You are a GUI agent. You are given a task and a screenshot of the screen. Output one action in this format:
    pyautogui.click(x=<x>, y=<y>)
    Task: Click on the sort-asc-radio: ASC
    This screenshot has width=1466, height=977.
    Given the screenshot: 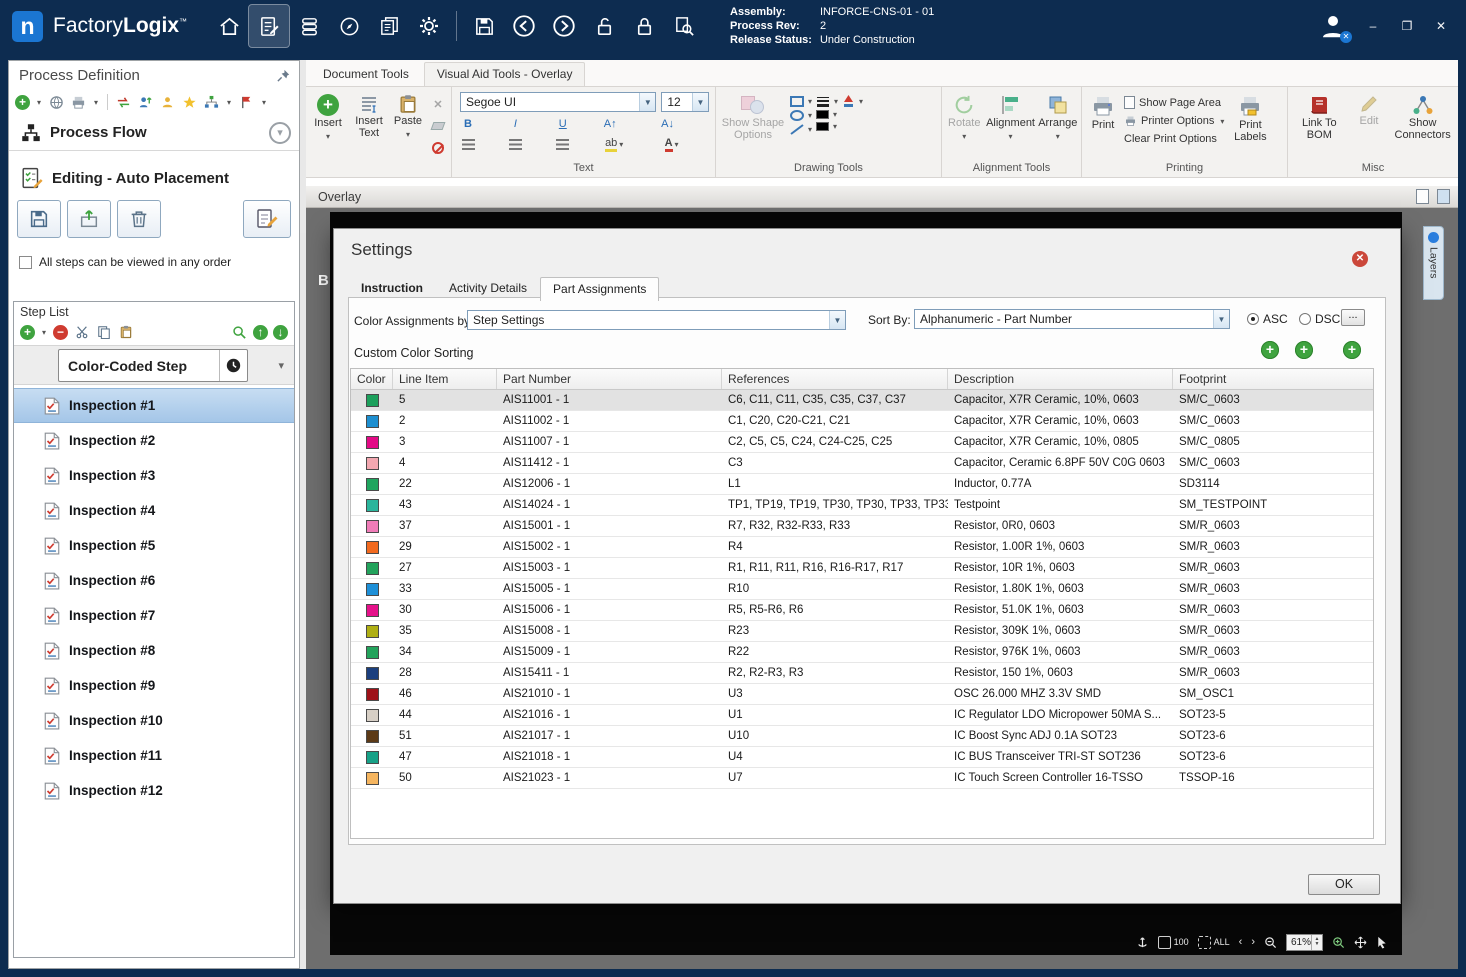 What is the action you would take?
    pyautogui.click(x=1267, y=319)
    